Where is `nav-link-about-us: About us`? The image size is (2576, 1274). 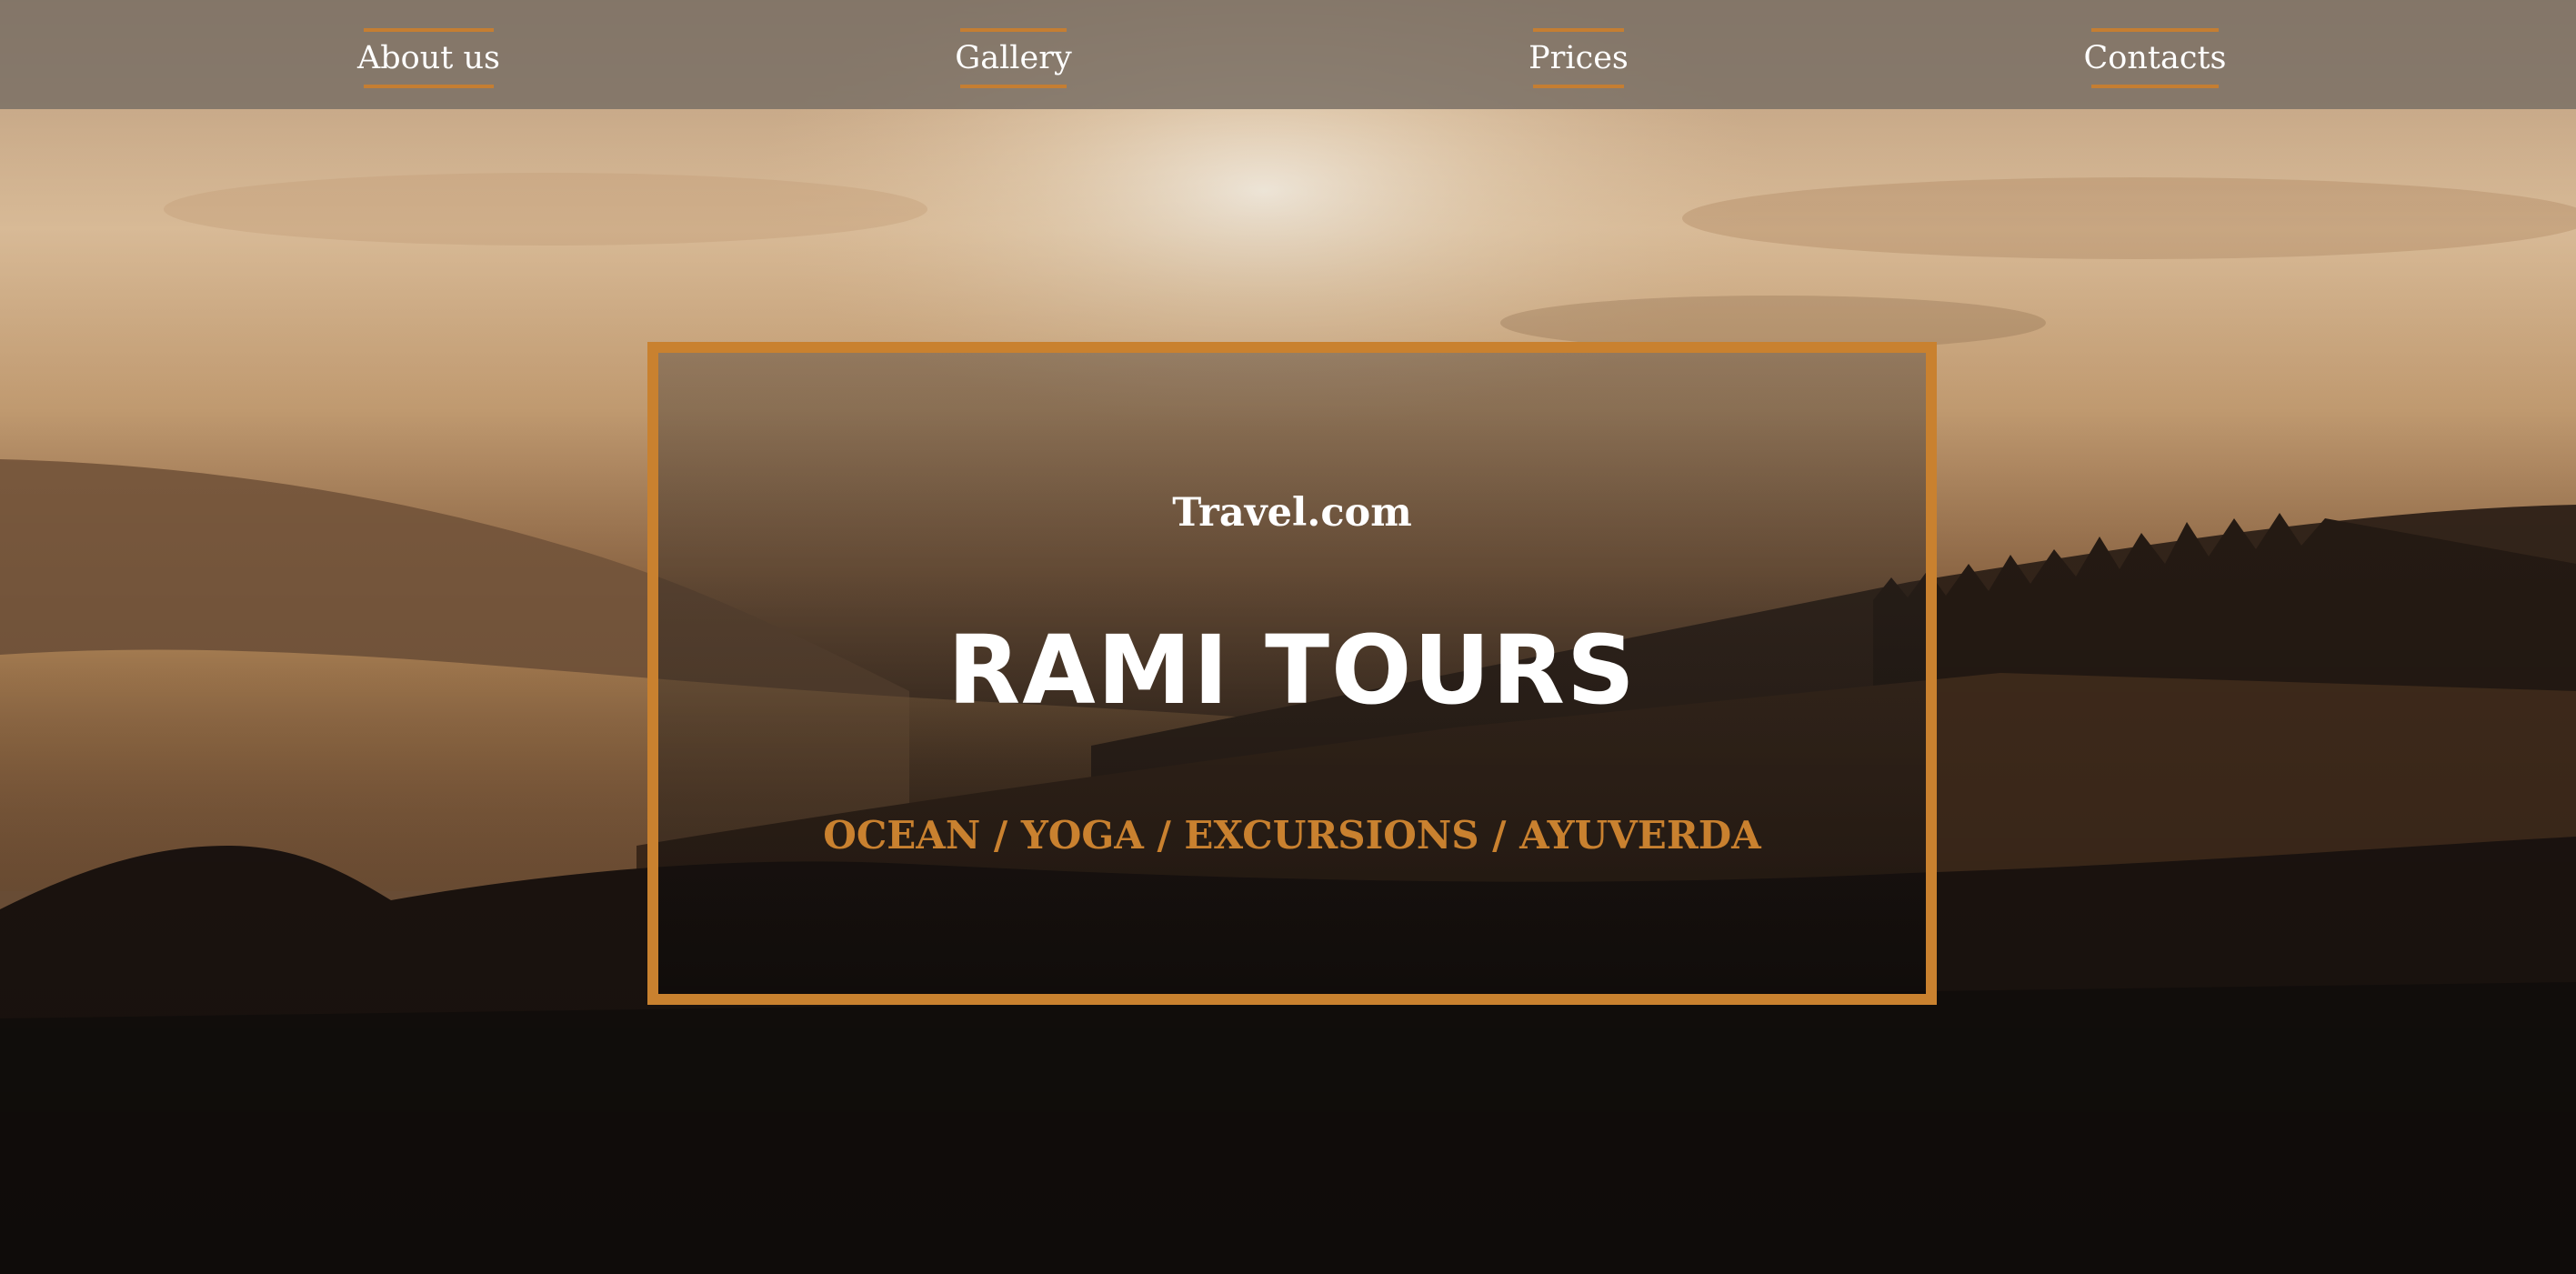 nav-link-about-us: About us is located at coordinates (428, 58).